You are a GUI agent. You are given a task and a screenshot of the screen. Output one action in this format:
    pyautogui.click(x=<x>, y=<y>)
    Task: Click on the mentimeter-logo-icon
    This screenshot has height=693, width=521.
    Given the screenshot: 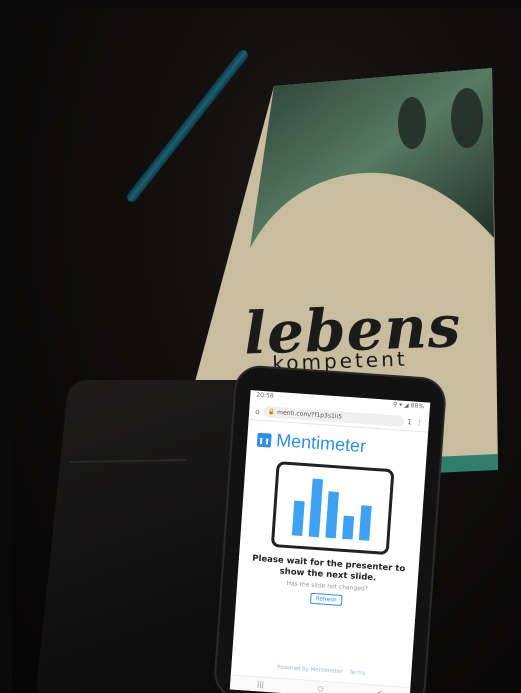 What is the action you would take?
    pyautogui.click(x=264, y=440)
    